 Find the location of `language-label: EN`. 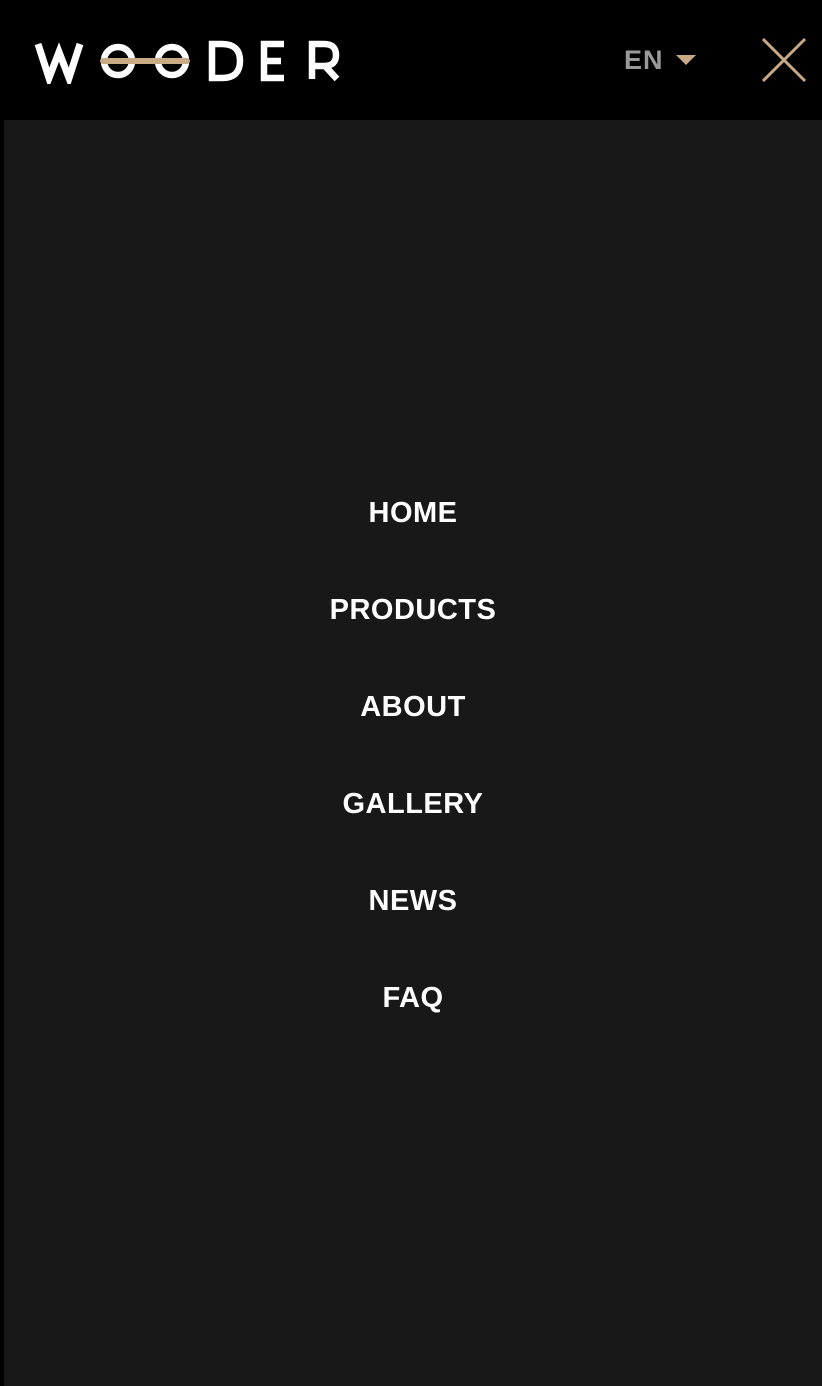

language-label: EN is located at coordinates (644, 59).